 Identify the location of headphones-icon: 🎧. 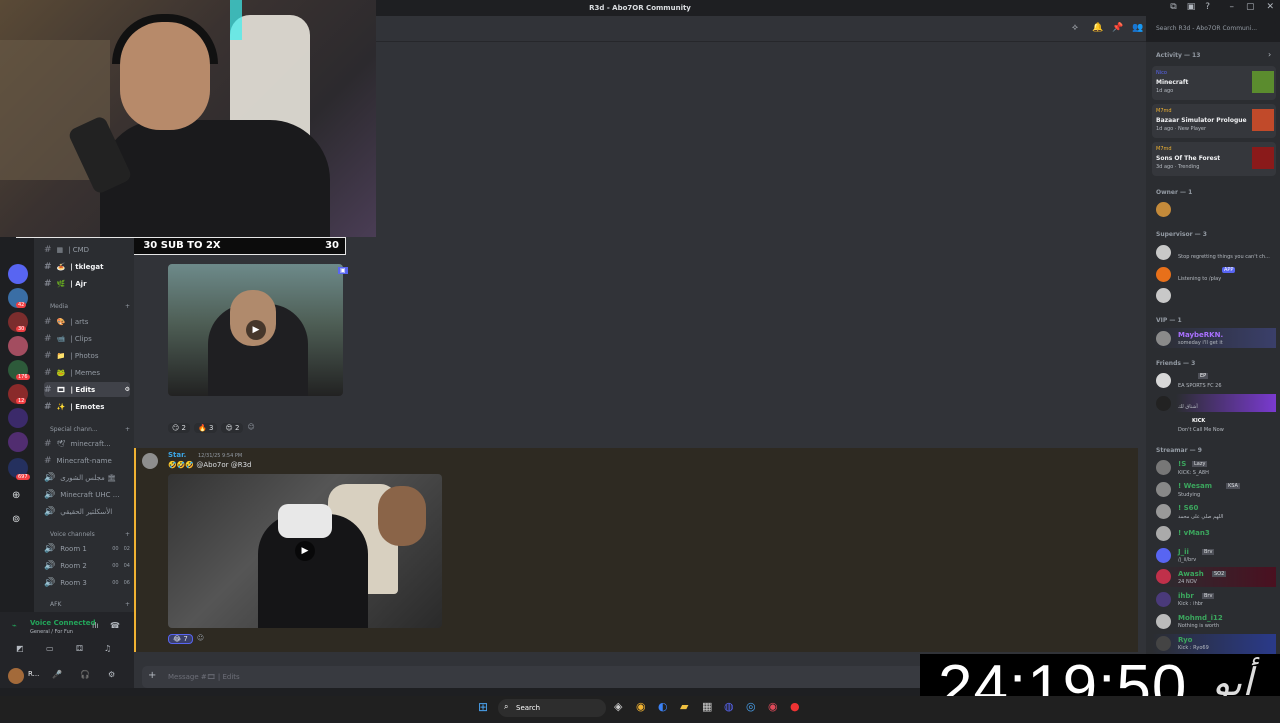
(85, 674).